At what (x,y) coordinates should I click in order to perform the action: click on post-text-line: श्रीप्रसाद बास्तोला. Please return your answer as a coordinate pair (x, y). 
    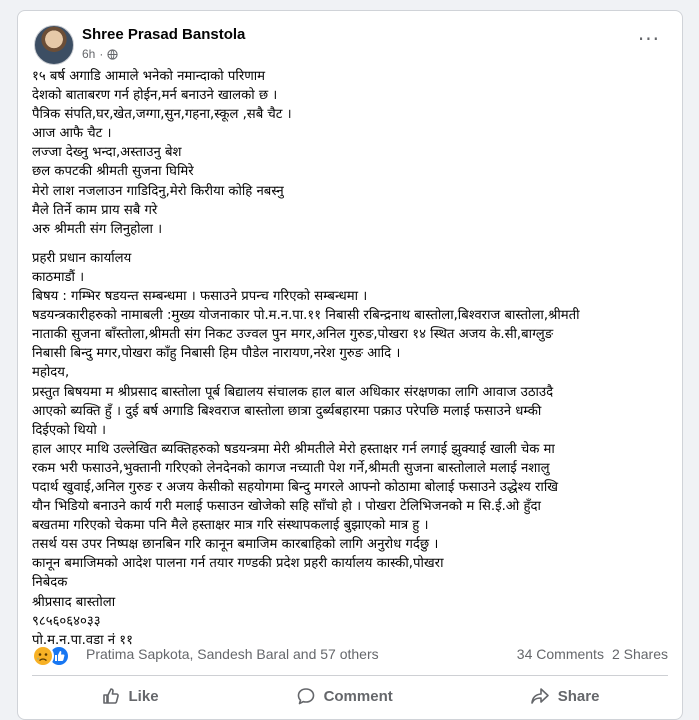
    Looking at the image, I should click on (74, 602).